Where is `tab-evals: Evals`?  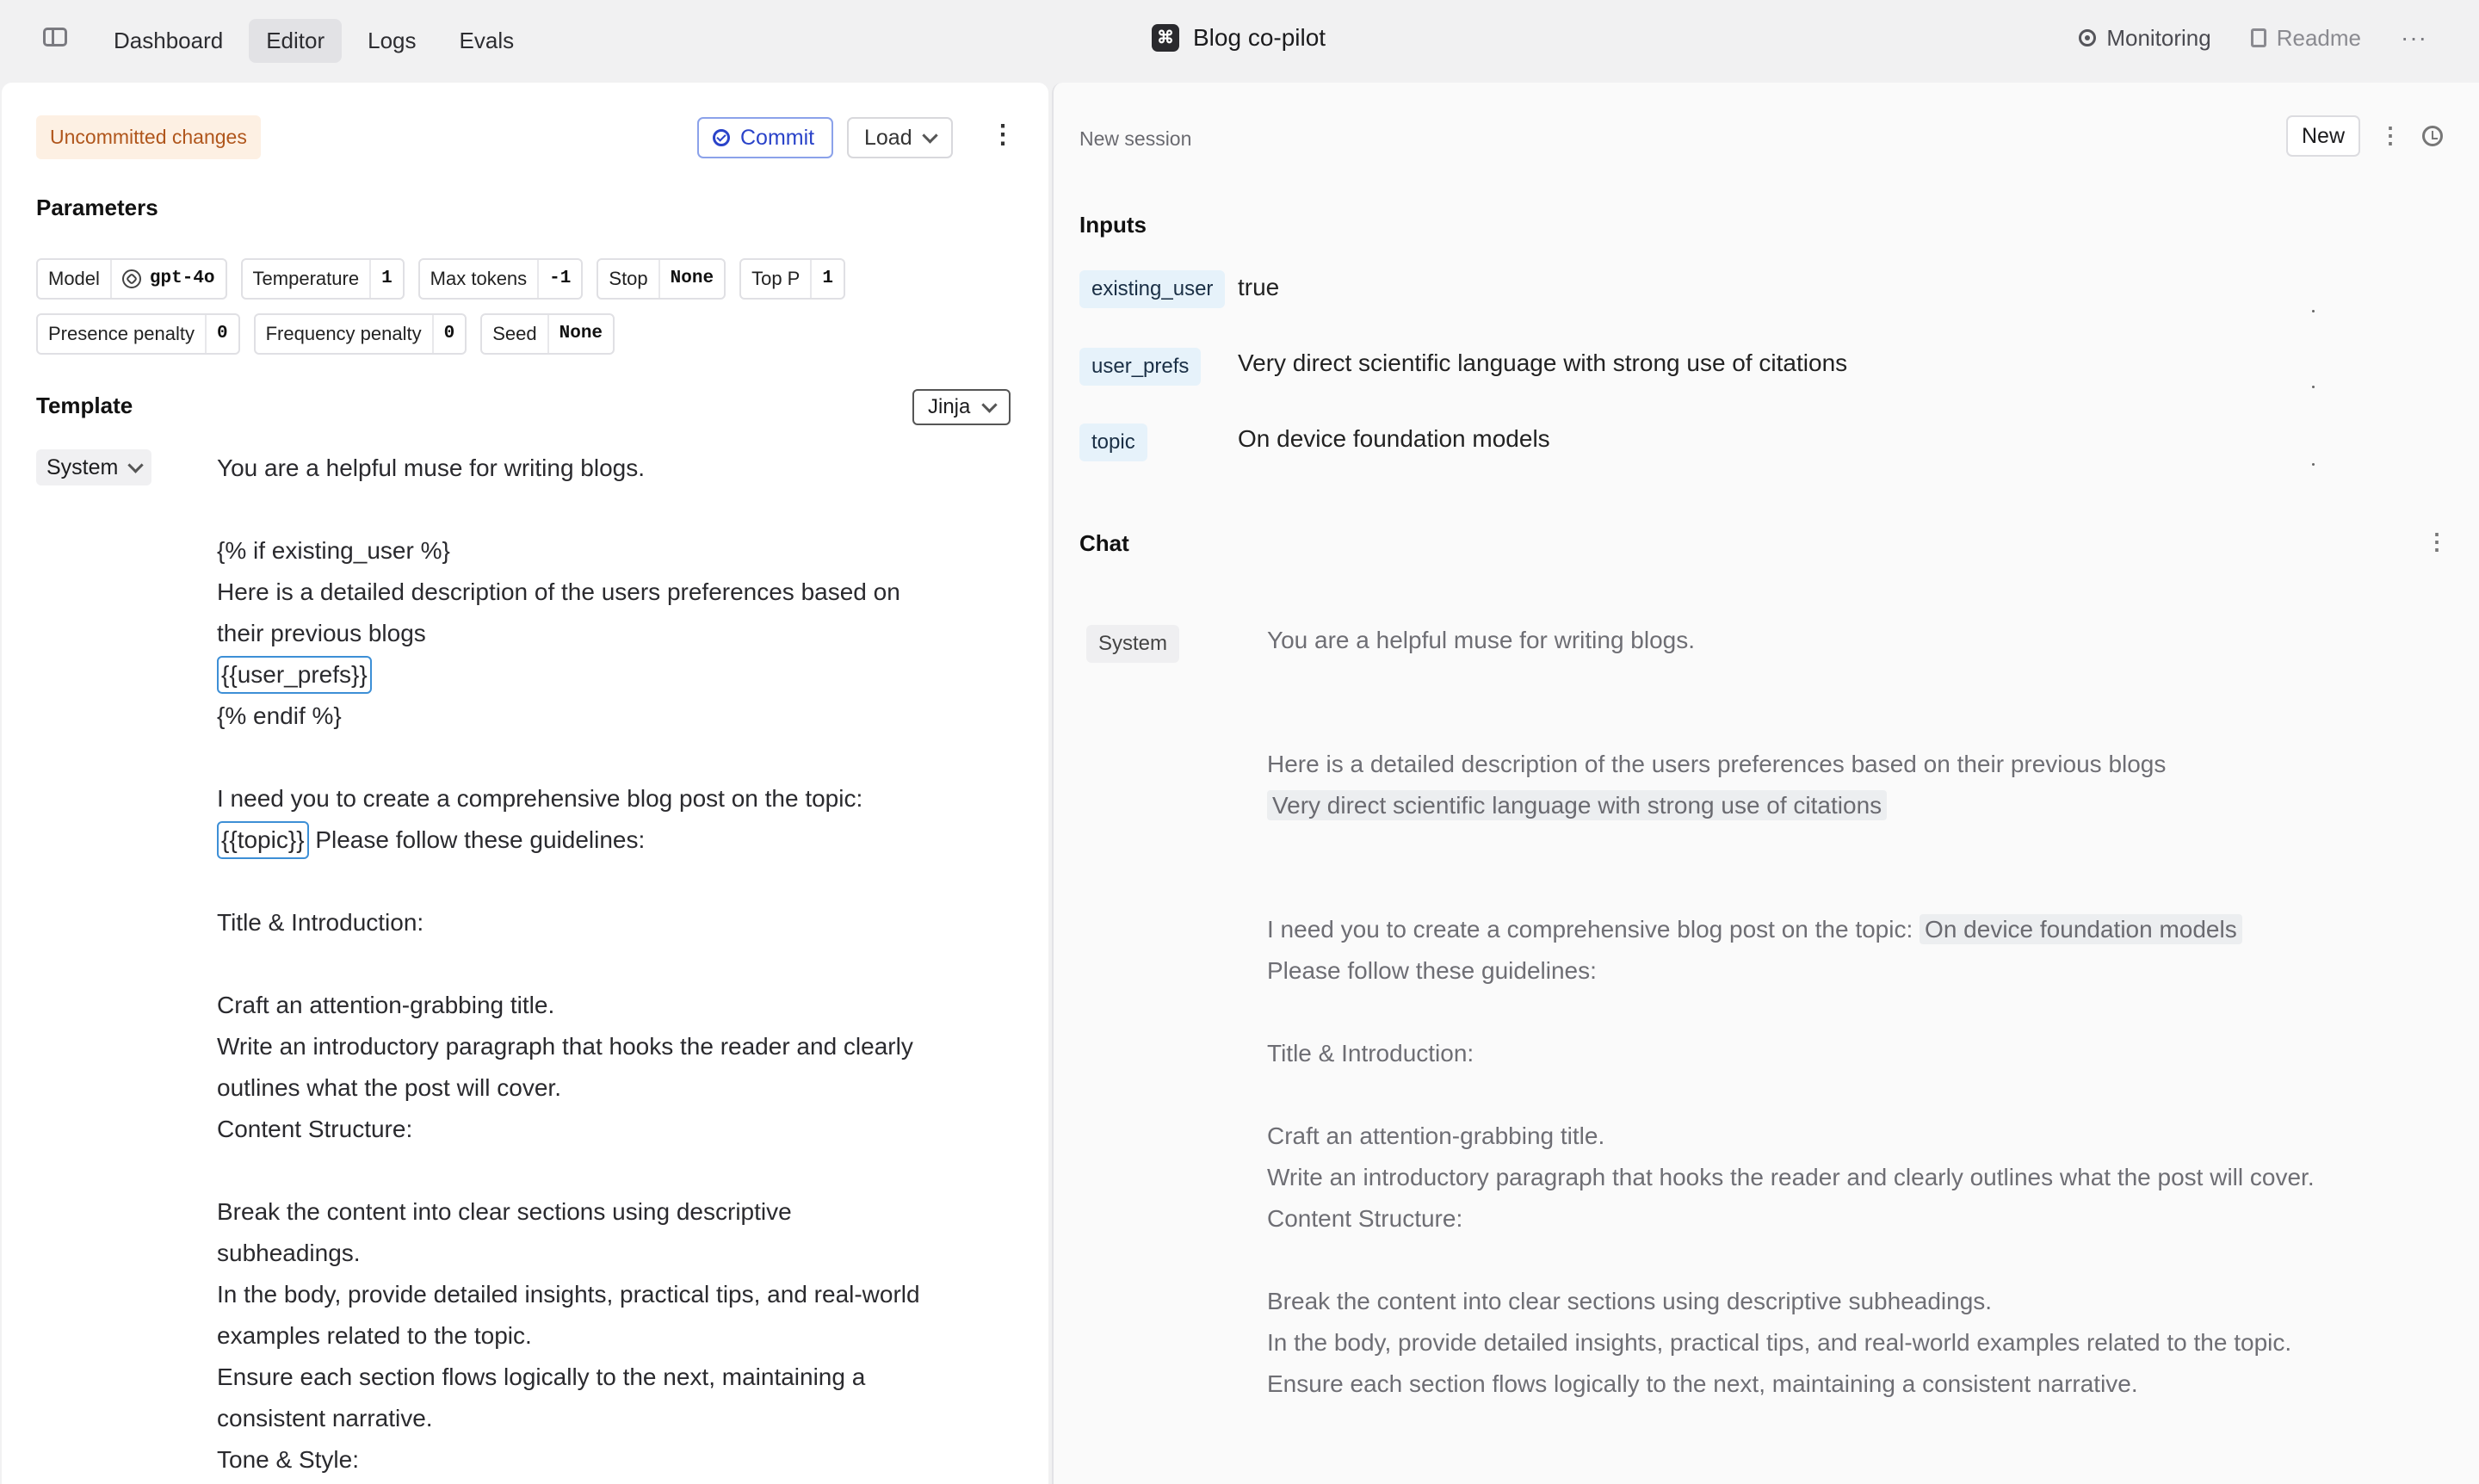 tab-evals: Evals is located at coordinates (487, 41).